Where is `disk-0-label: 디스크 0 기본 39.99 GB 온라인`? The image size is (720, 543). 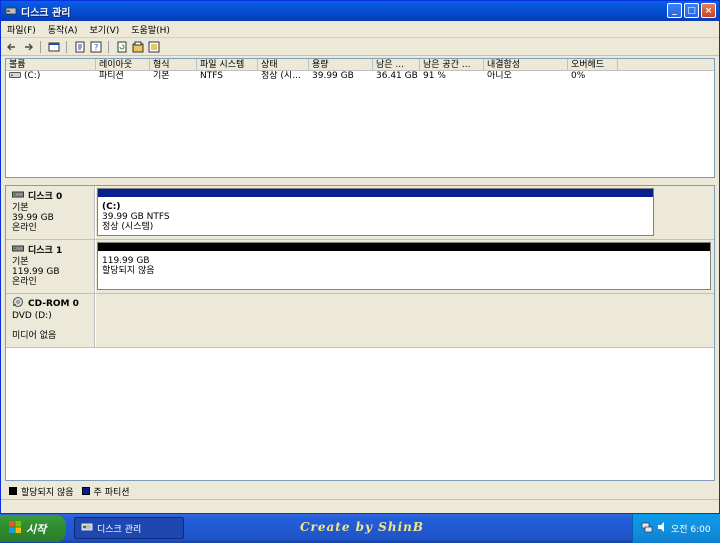 disk-0-label: 디스크 0 기본 39.99 GB 온라인 is located at coordinates (50, 212).